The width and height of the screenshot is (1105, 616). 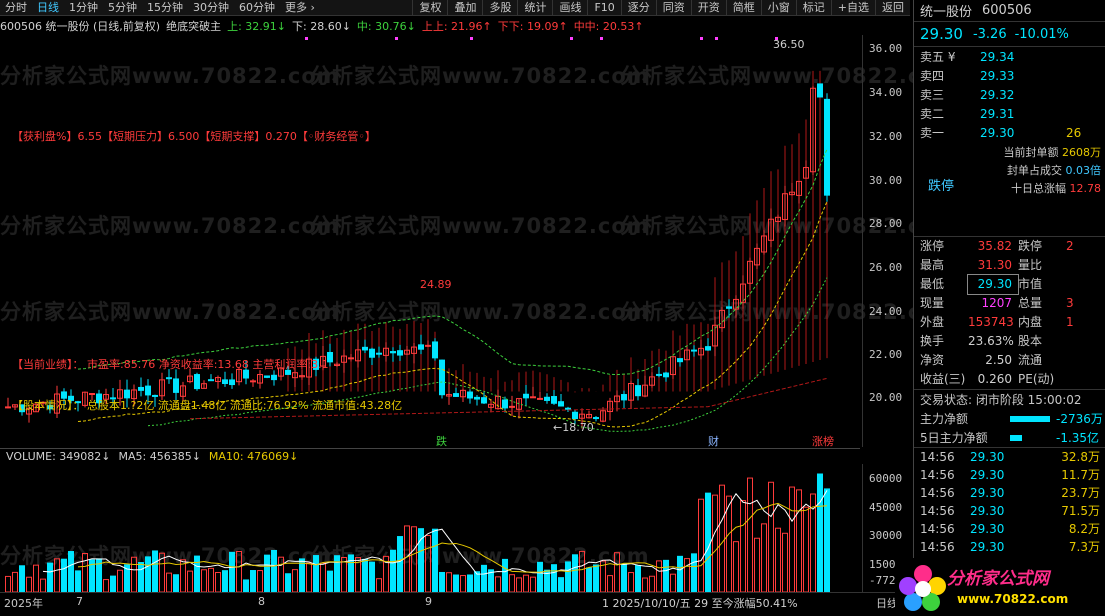 I want to click on tag-die: 跌, so click(x=441, y=441).